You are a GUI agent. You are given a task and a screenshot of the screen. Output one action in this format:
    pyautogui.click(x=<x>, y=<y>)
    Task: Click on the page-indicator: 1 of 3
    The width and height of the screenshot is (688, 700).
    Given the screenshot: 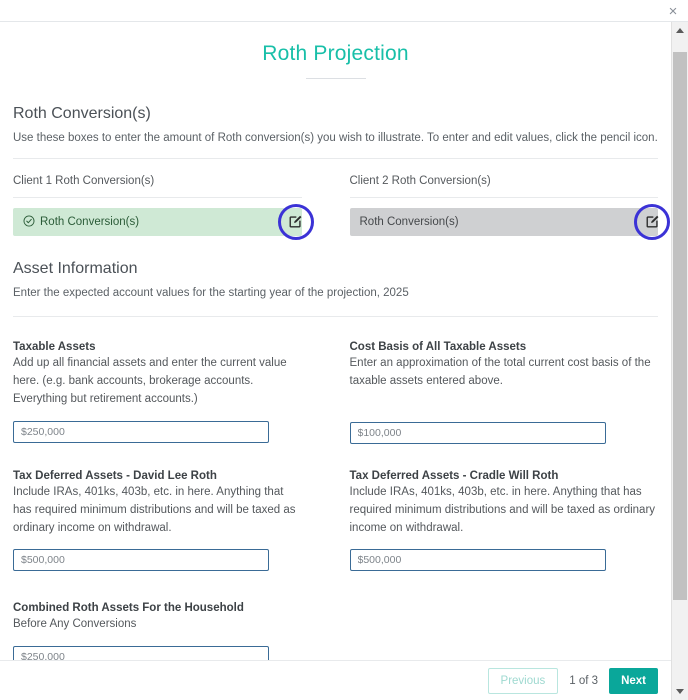 What is the action you would take?
    pyautogui.click(x=584, y=680)
    